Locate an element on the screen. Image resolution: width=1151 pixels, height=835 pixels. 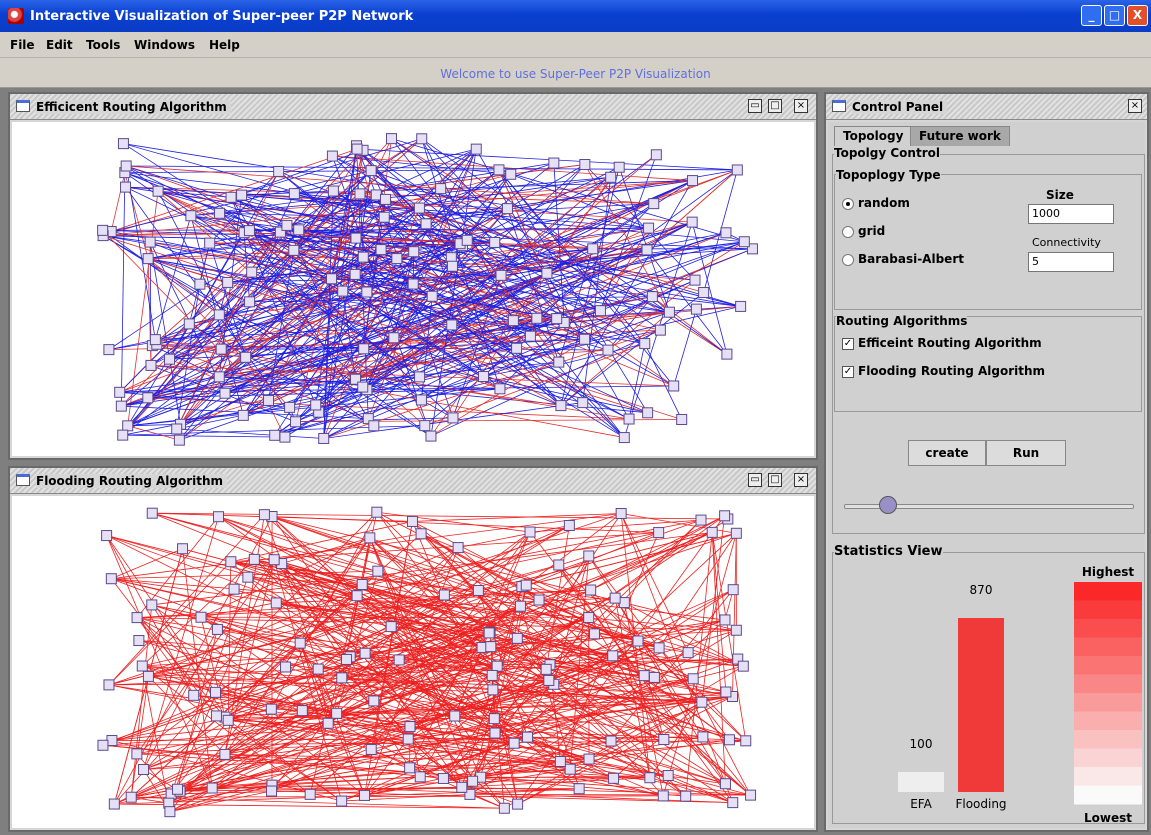
minimize-icon: _ is located at coordinates (1091, 15).